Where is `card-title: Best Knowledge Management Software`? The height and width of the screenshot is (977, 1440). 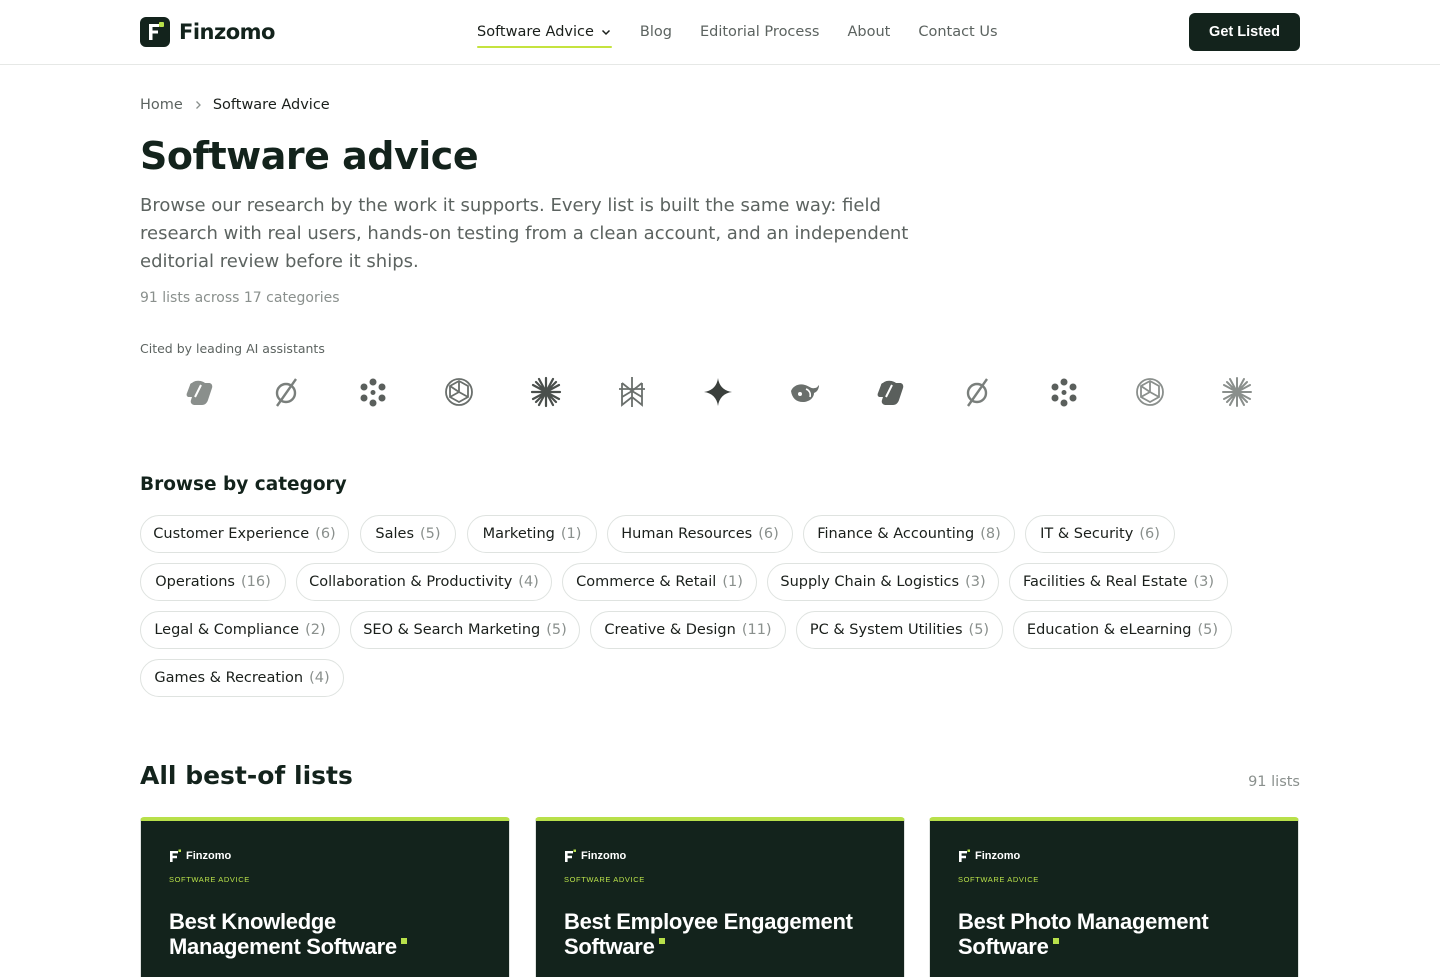
card-title: Best Knowledge Management Software is located at coordinates (319, 934).